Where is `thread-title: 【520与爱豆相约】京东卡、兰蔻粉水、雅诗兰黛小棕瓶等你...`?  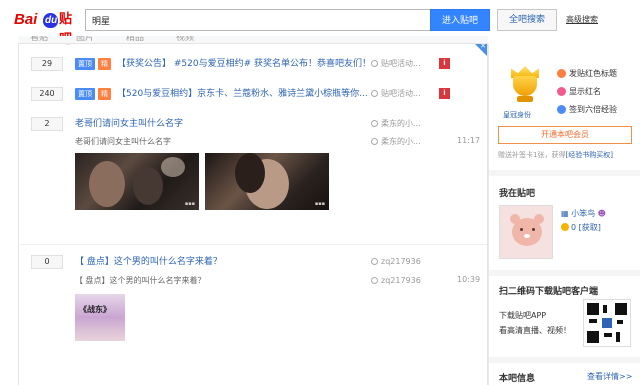
thread-title: 【520与爱豆相约】京东卡、兰蔻粉水、雅诗兰黛小棕瓶等你... is located at coordinates (242, 94).